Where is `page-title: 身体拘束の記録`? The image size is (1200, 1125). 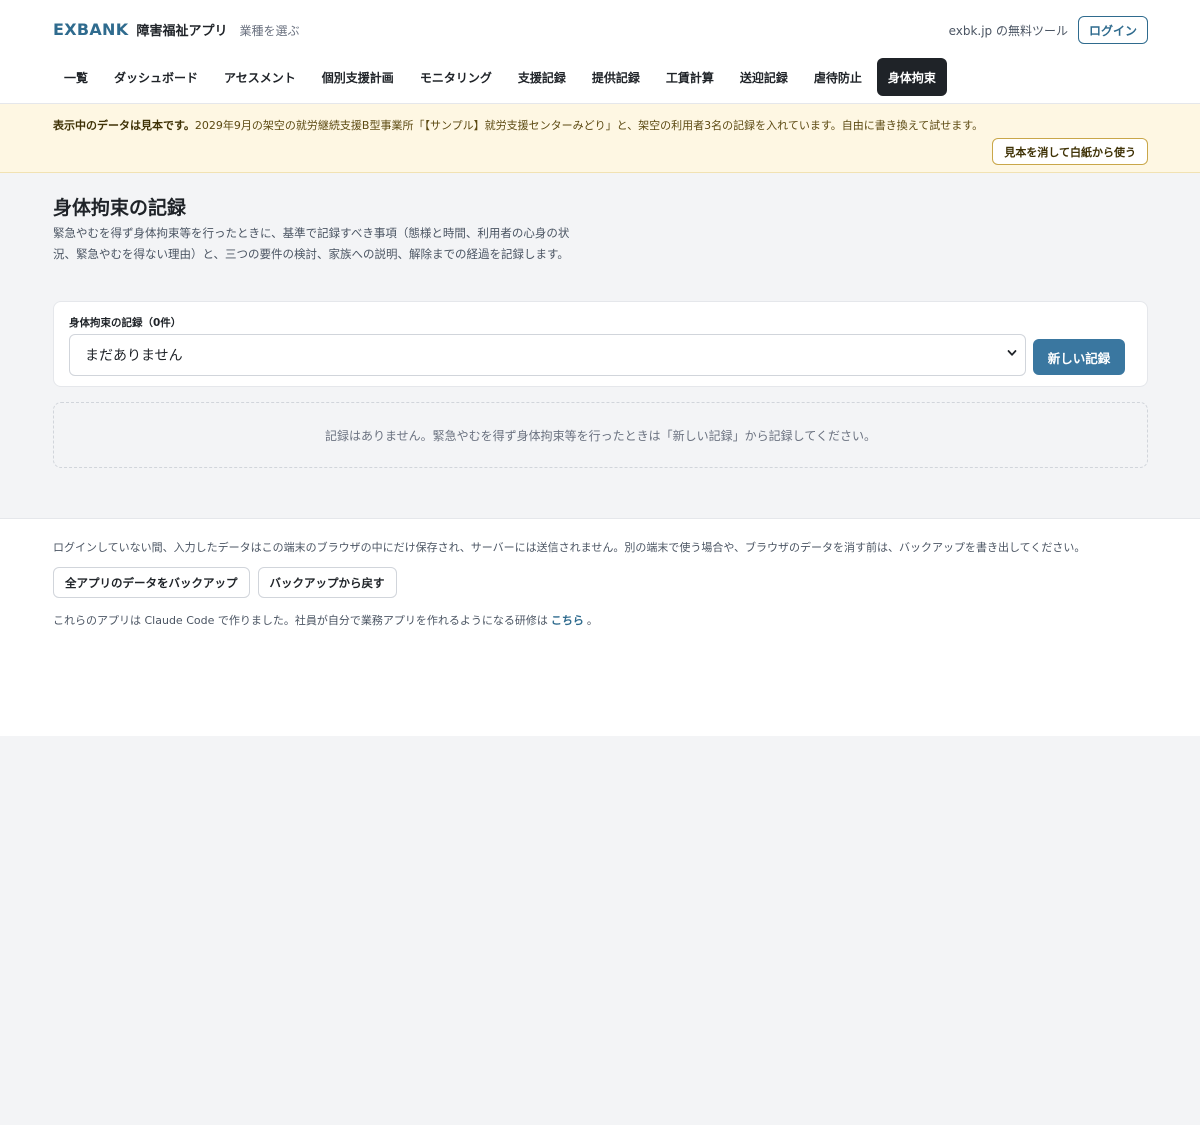 page-title: 身体拘束の記録 is located at coordinates (120, 208).